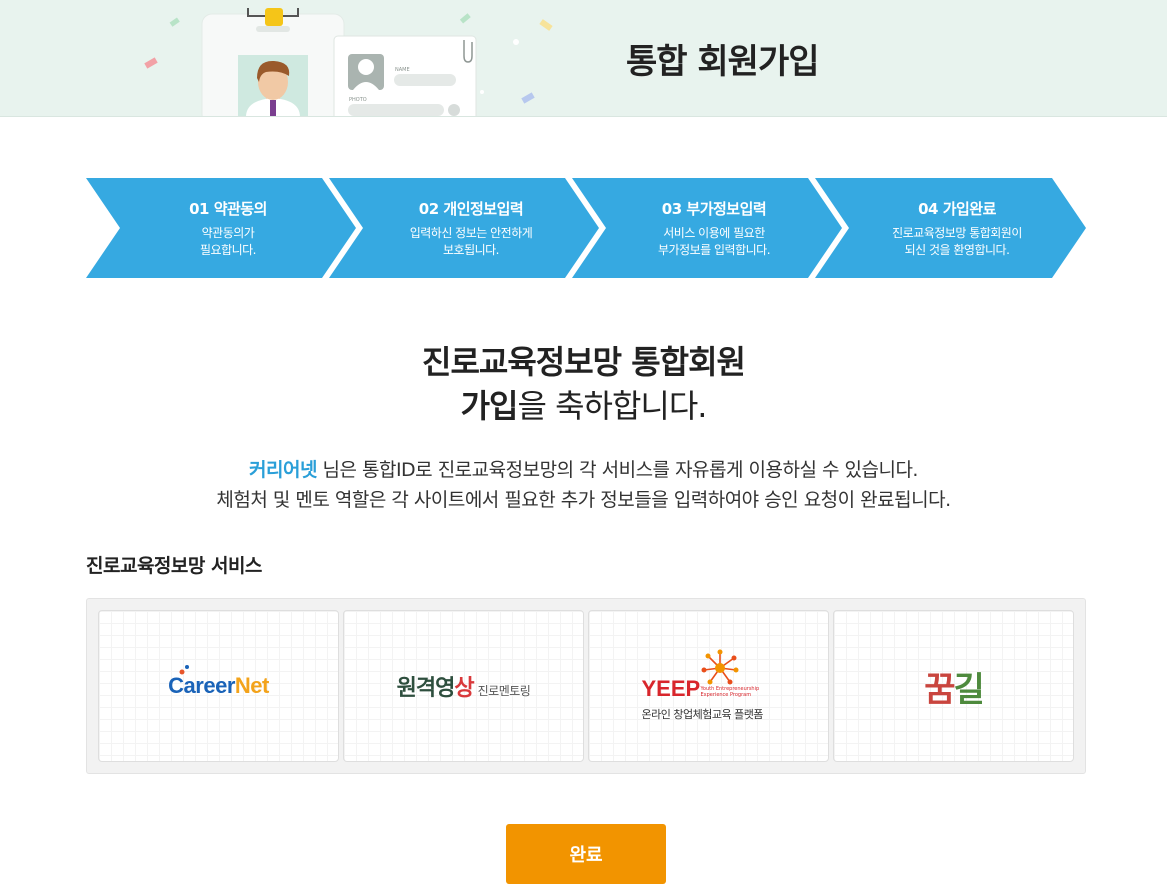 The image size is (1167, 892). What do you see at coordinates (228, 241) in the screenshot?
I see `step-1-desc: 약관동의가 필요합니다.` at bounding box center [228, 241].